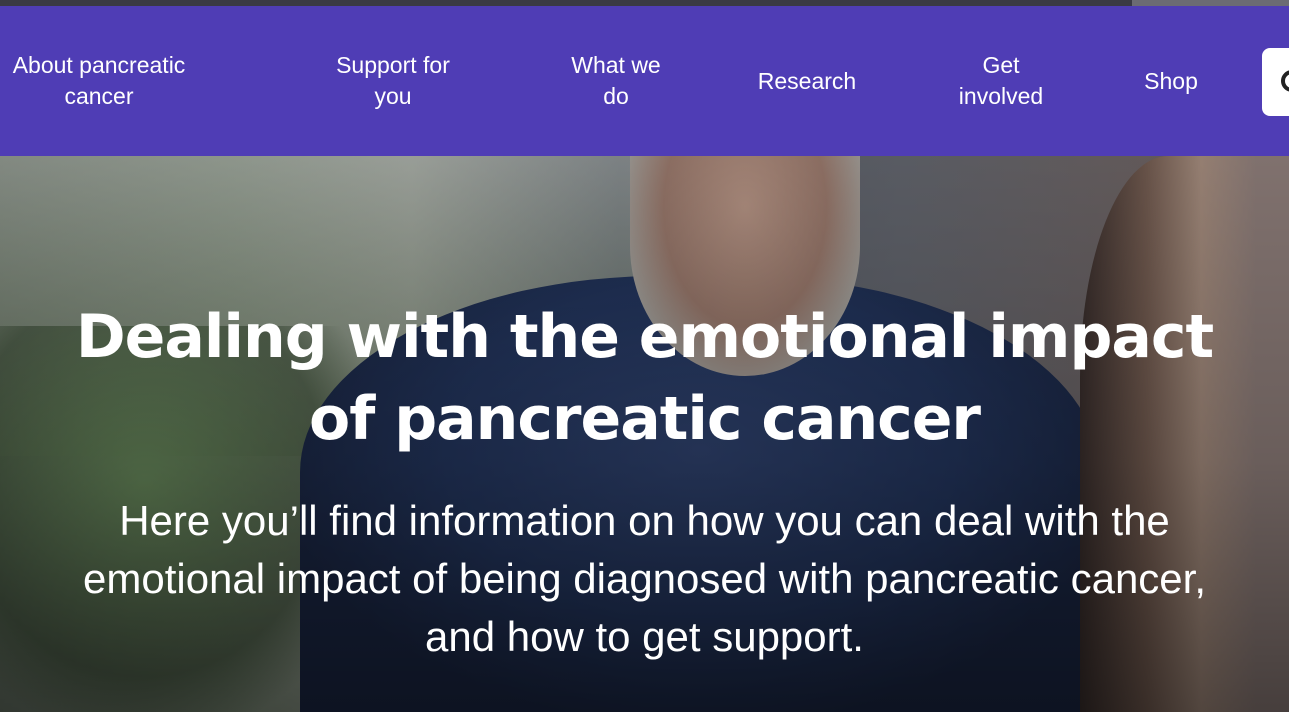 This screenshot has width=1289, height=712. Describe the element at coordinates (1001, 96) in the screenshot. I see `nav-label-line2: involved` at that location.